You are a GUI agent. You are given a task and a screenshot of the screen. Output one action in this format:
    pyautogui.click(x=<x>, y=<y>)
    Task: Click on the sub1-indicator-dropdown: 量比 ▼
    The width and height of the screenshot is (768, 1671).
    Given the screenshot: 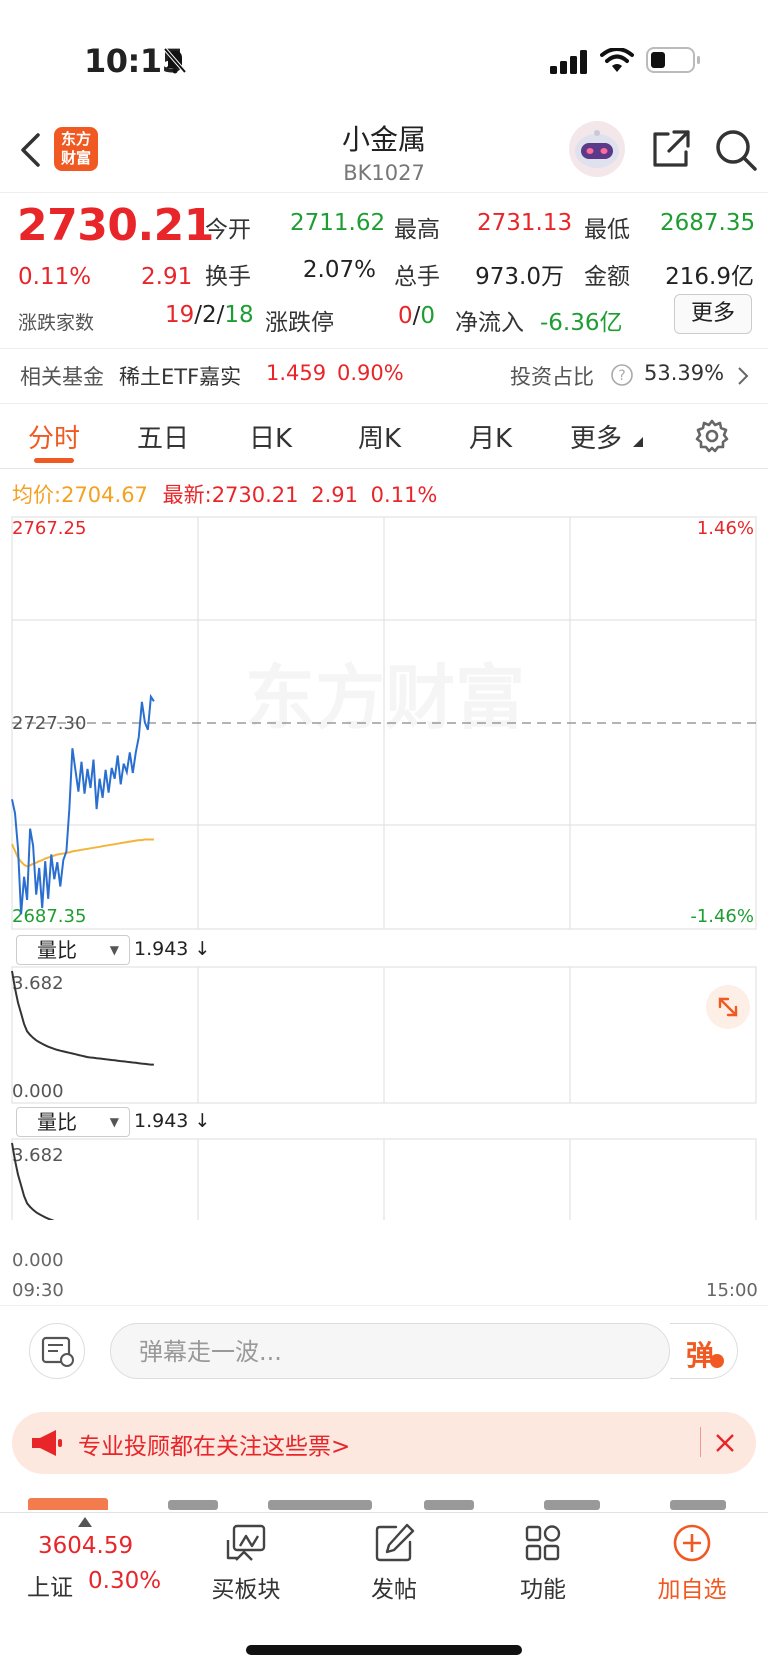 What is the action you would take?
    pyautogui.click(x=73, y=950)
    